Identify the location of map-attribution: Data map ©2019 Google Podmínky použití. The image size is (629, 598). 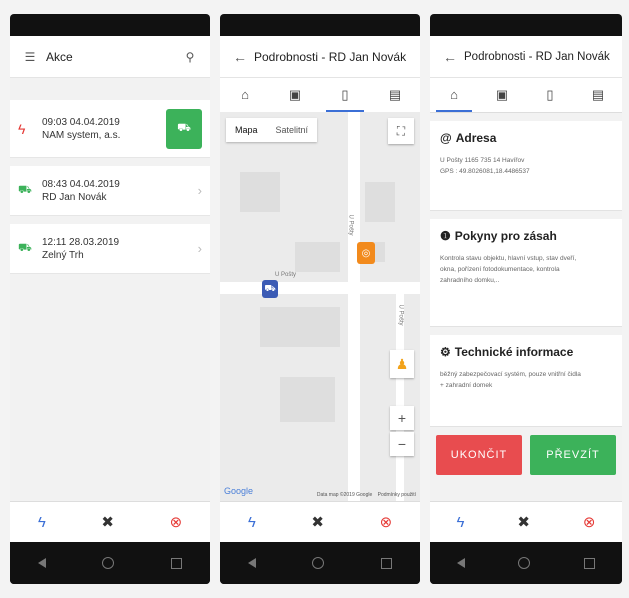
(366, 495).